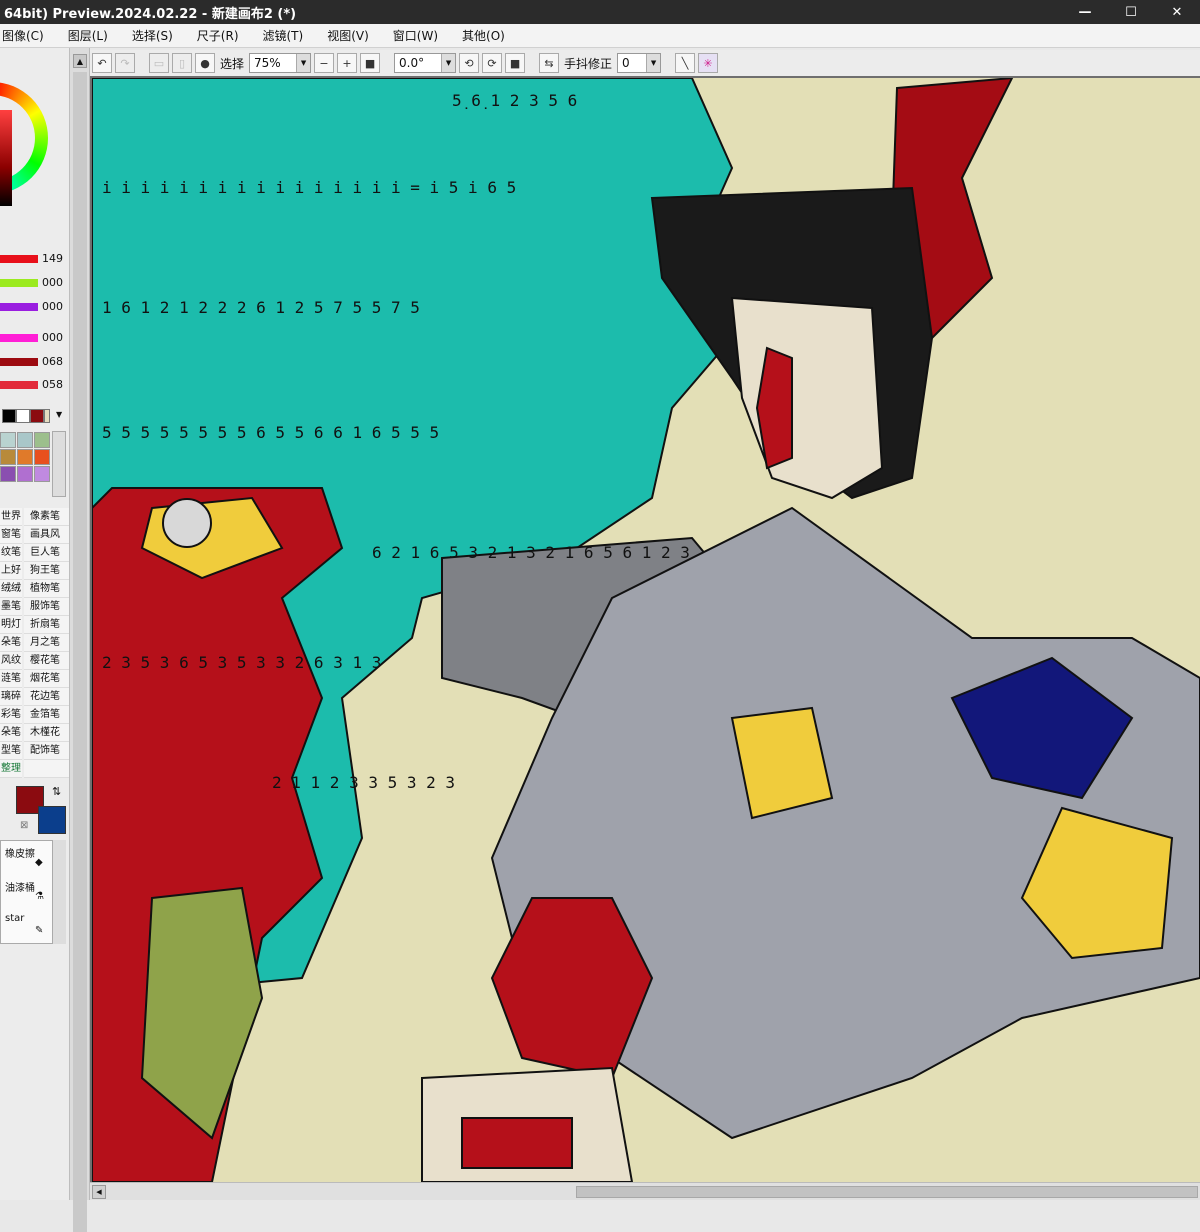 This screenshot has height=1232, width=1200. What do you see at coordinates (11, 679) in the screenshot?
I see `brush-item: 涟笔` at bounding box center [11, 679].